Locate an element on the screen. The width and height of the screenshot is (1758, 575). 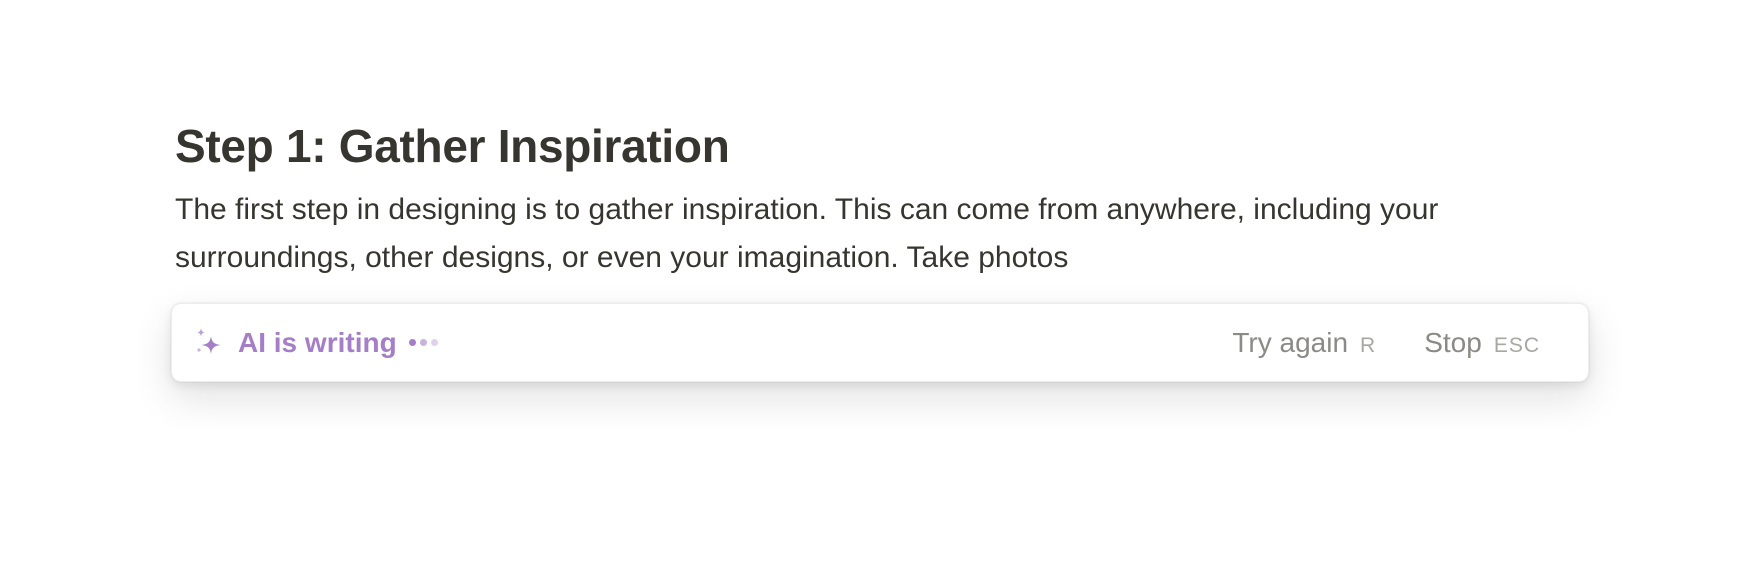
loading-dots-icon is located at coordinates (423, 342).